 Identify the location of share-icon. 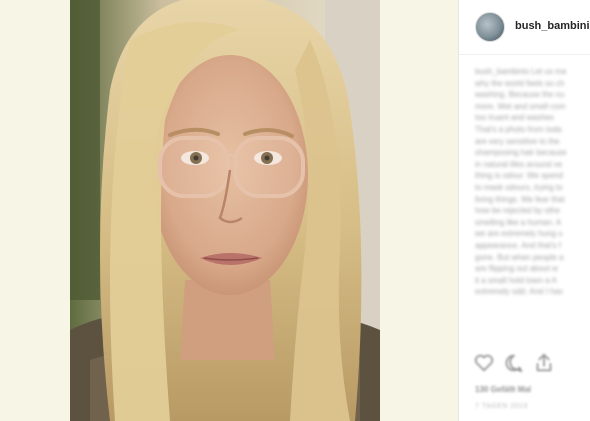
(544, 363).